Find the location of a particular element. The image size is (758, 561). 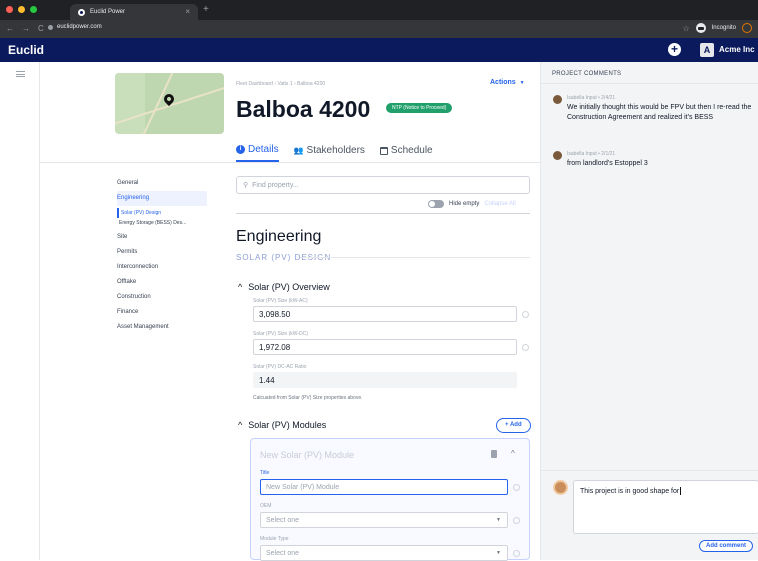

new-tab-icon: + is located at coordinates (206, 9).